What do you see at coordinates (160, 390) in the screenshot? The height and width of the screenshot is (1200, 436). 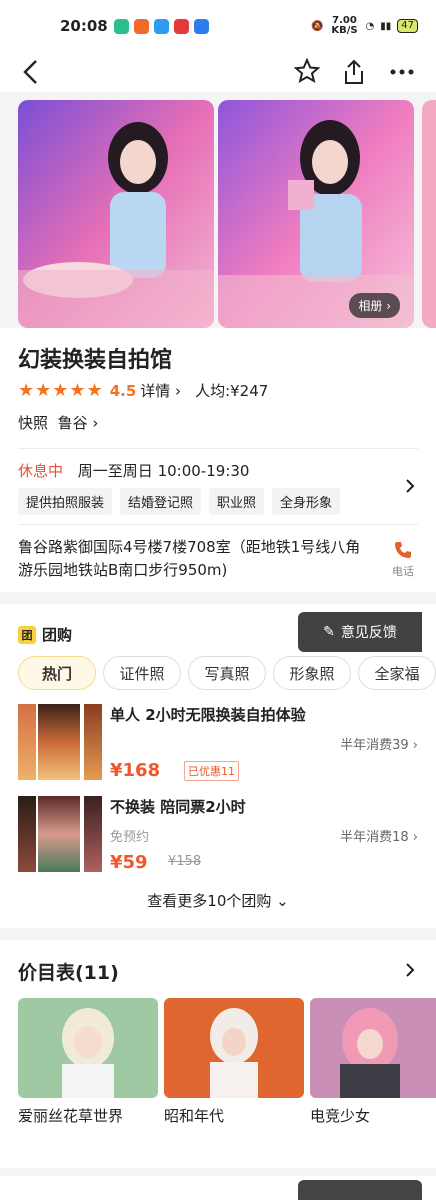 I see `details-link: 详情 ›` at bounding box center [160, 390].